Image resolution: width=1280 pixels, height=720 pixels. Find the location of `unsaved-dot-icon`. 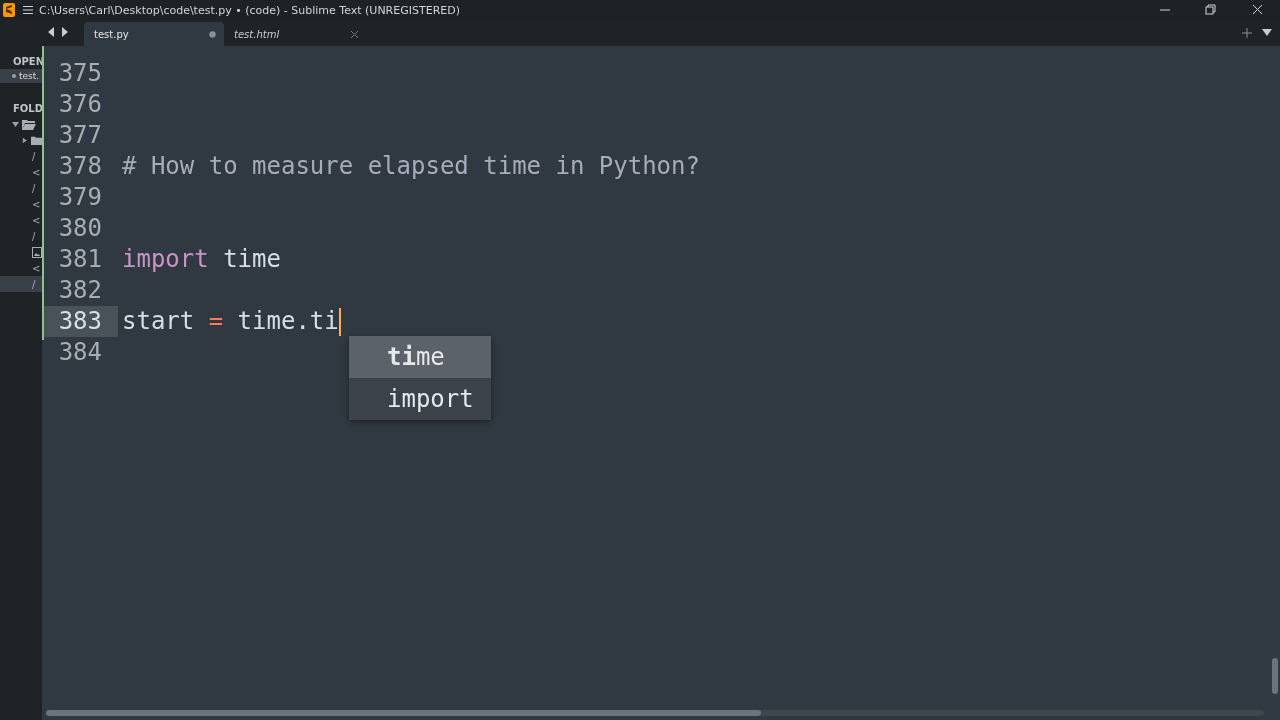

unsaved-dot-icon is located at coordinates (212, 34).